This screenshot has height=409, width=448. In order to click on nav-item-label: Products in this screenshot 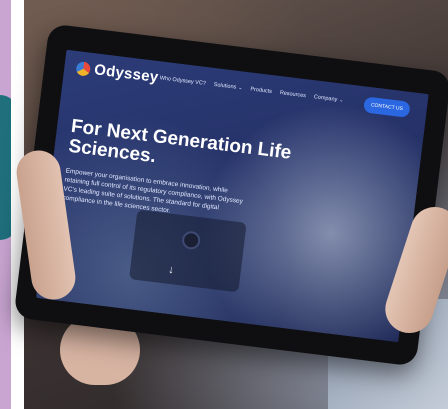, I will do `click(261, 91)`.